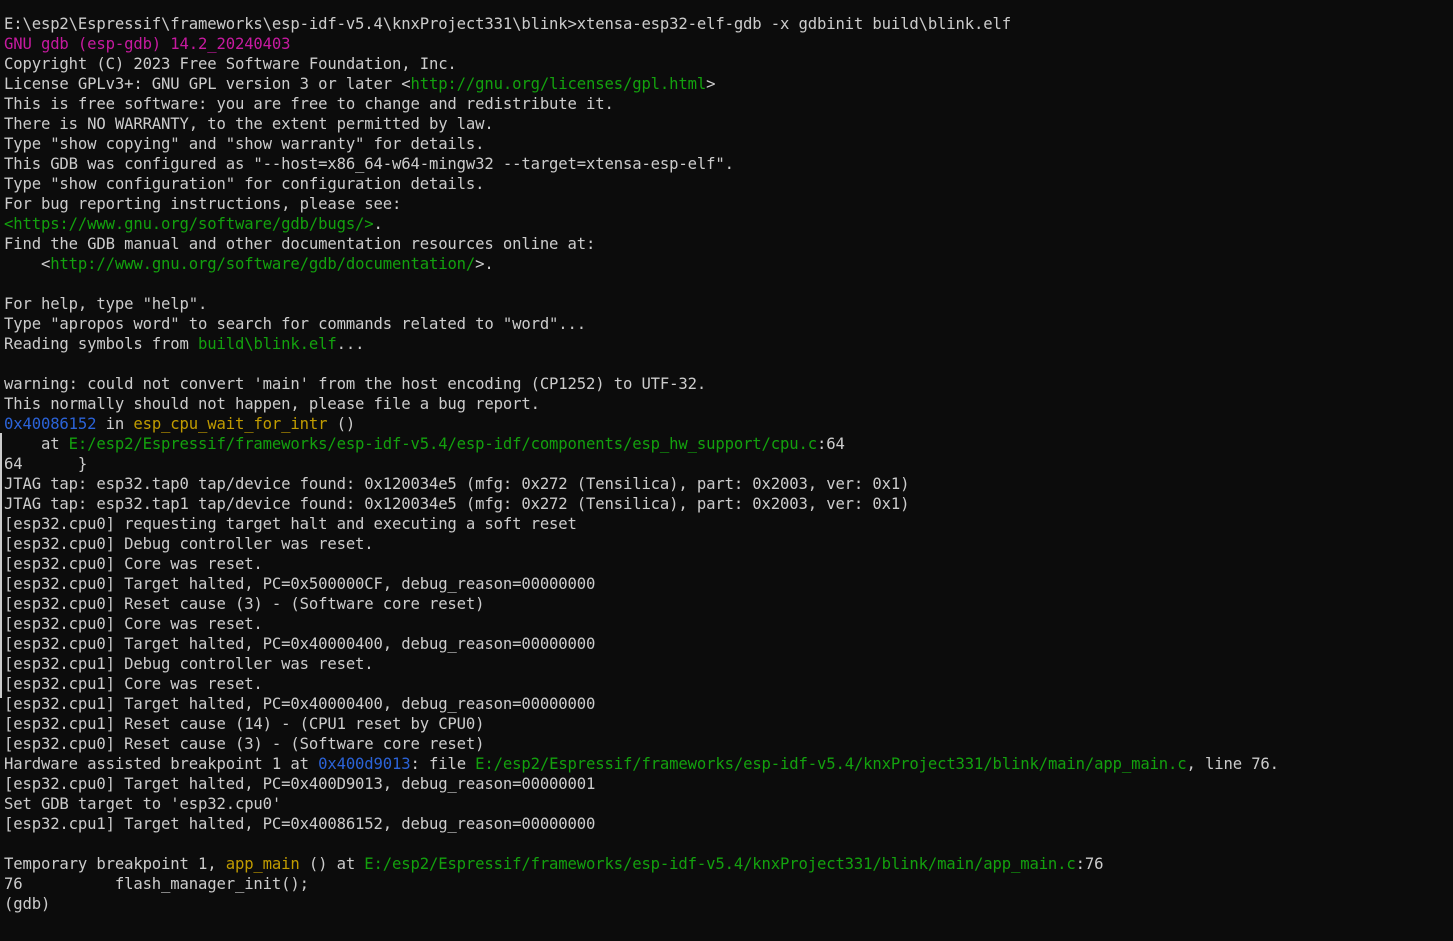 Image resolution: width=1453 pixels, height=941 pixels. I want to click on terminal-text: 0x40086152, so click(50, 424).